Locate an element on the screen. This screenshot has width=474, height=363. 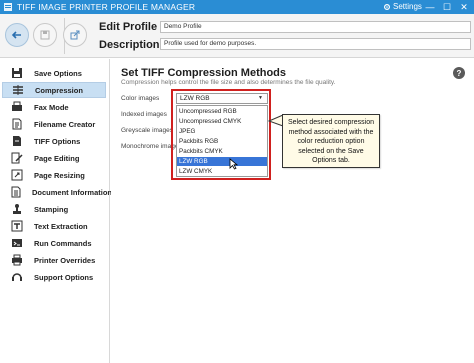
sidebar-item-label: Fax Mode is located at coordinates (51, 107).